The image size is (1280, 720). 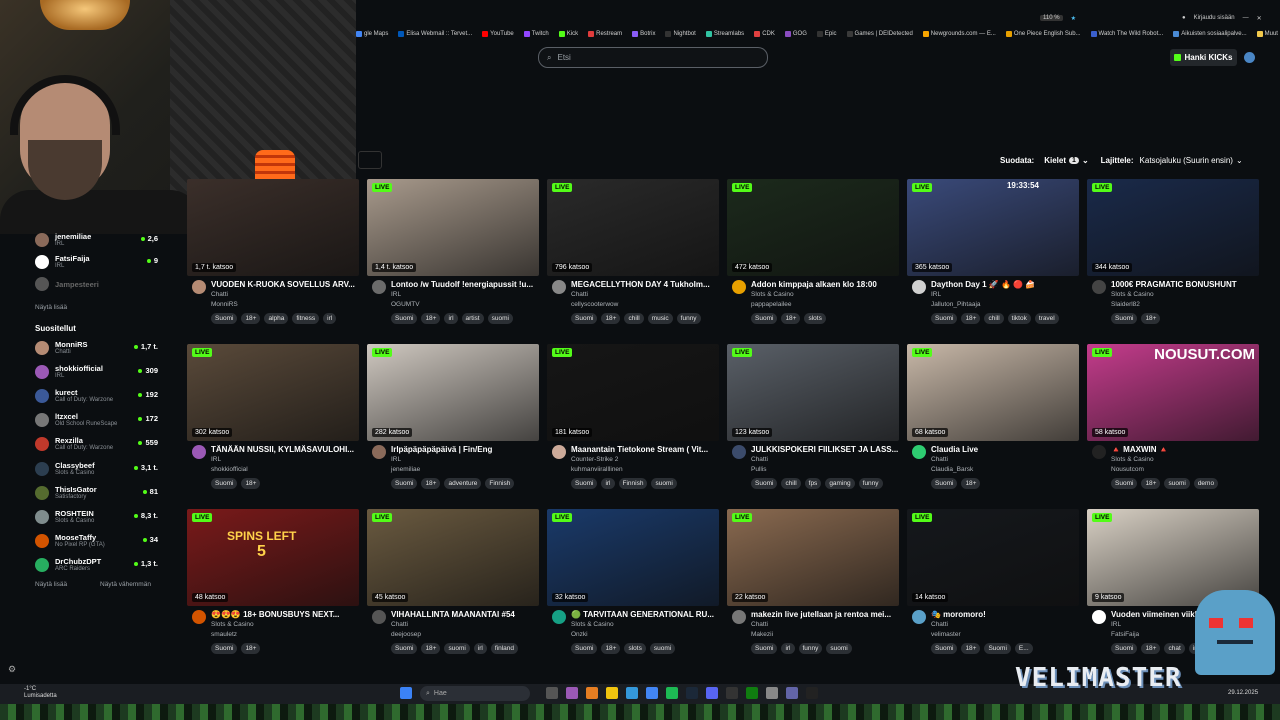 I want to click on bookmark-item: Epic, so click(x=826, y=34).